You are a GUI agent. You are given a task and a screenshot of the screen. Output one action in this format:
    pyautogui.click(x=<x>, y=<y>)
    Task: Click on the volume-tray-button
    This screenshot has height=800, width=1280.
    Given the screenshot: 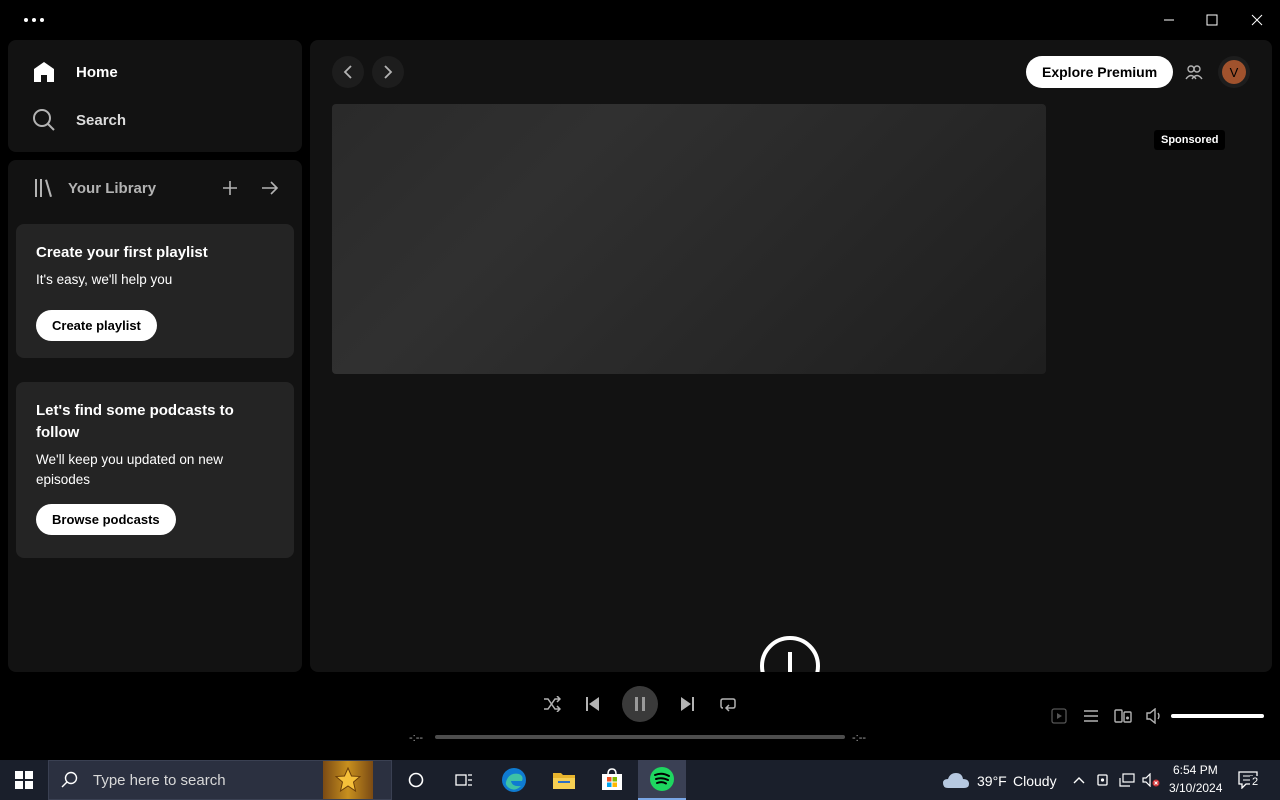 What is the action you would take?
    pyautogui.click(x=1151, y=780)
    